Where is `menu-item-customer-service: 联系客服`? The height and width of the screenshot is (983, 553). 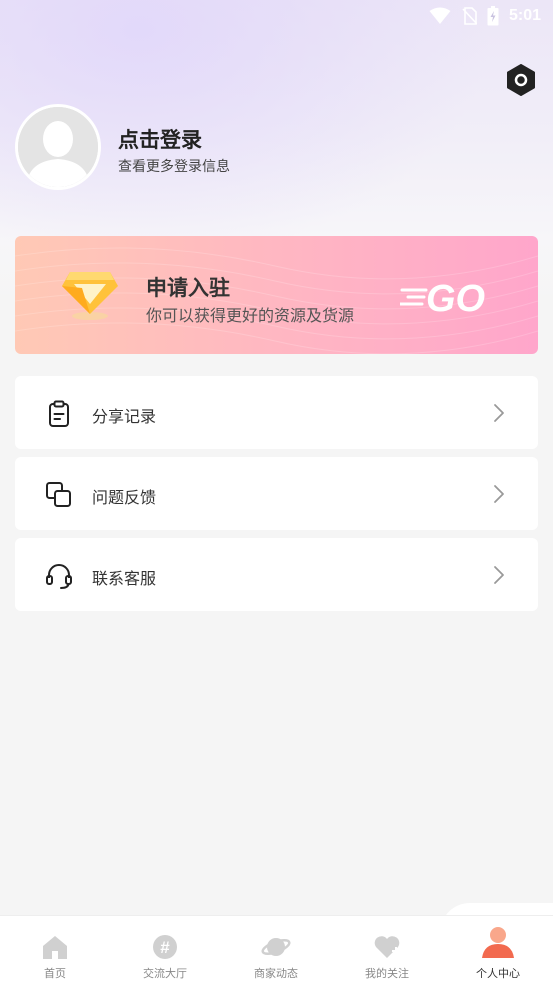 menu-item-customer-service: 联系客服 is located at coordinates (276, 574).